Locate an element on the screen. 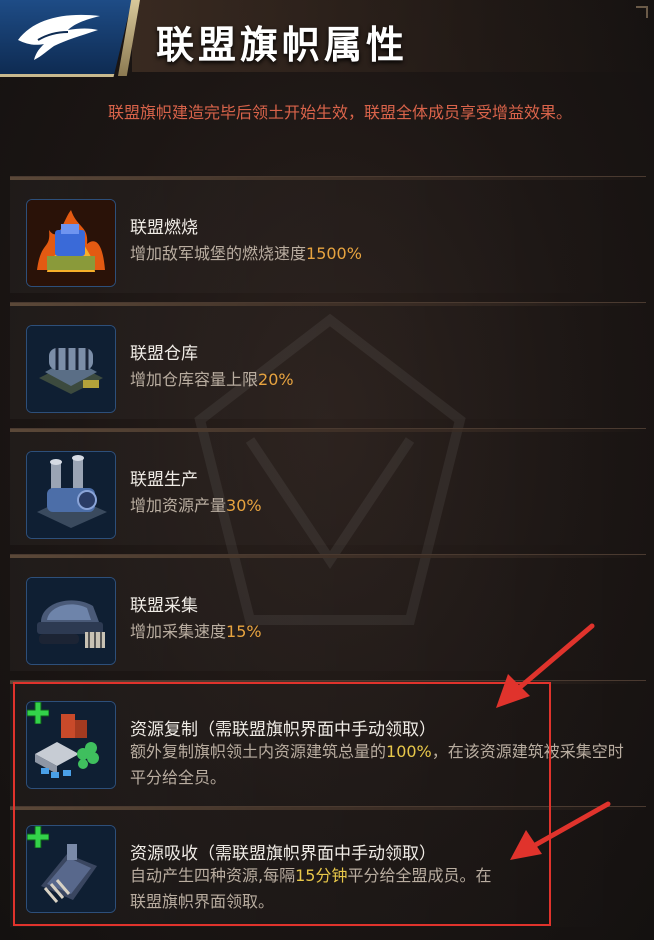  burning-fortress-icon is located at coordinates (71, 243).